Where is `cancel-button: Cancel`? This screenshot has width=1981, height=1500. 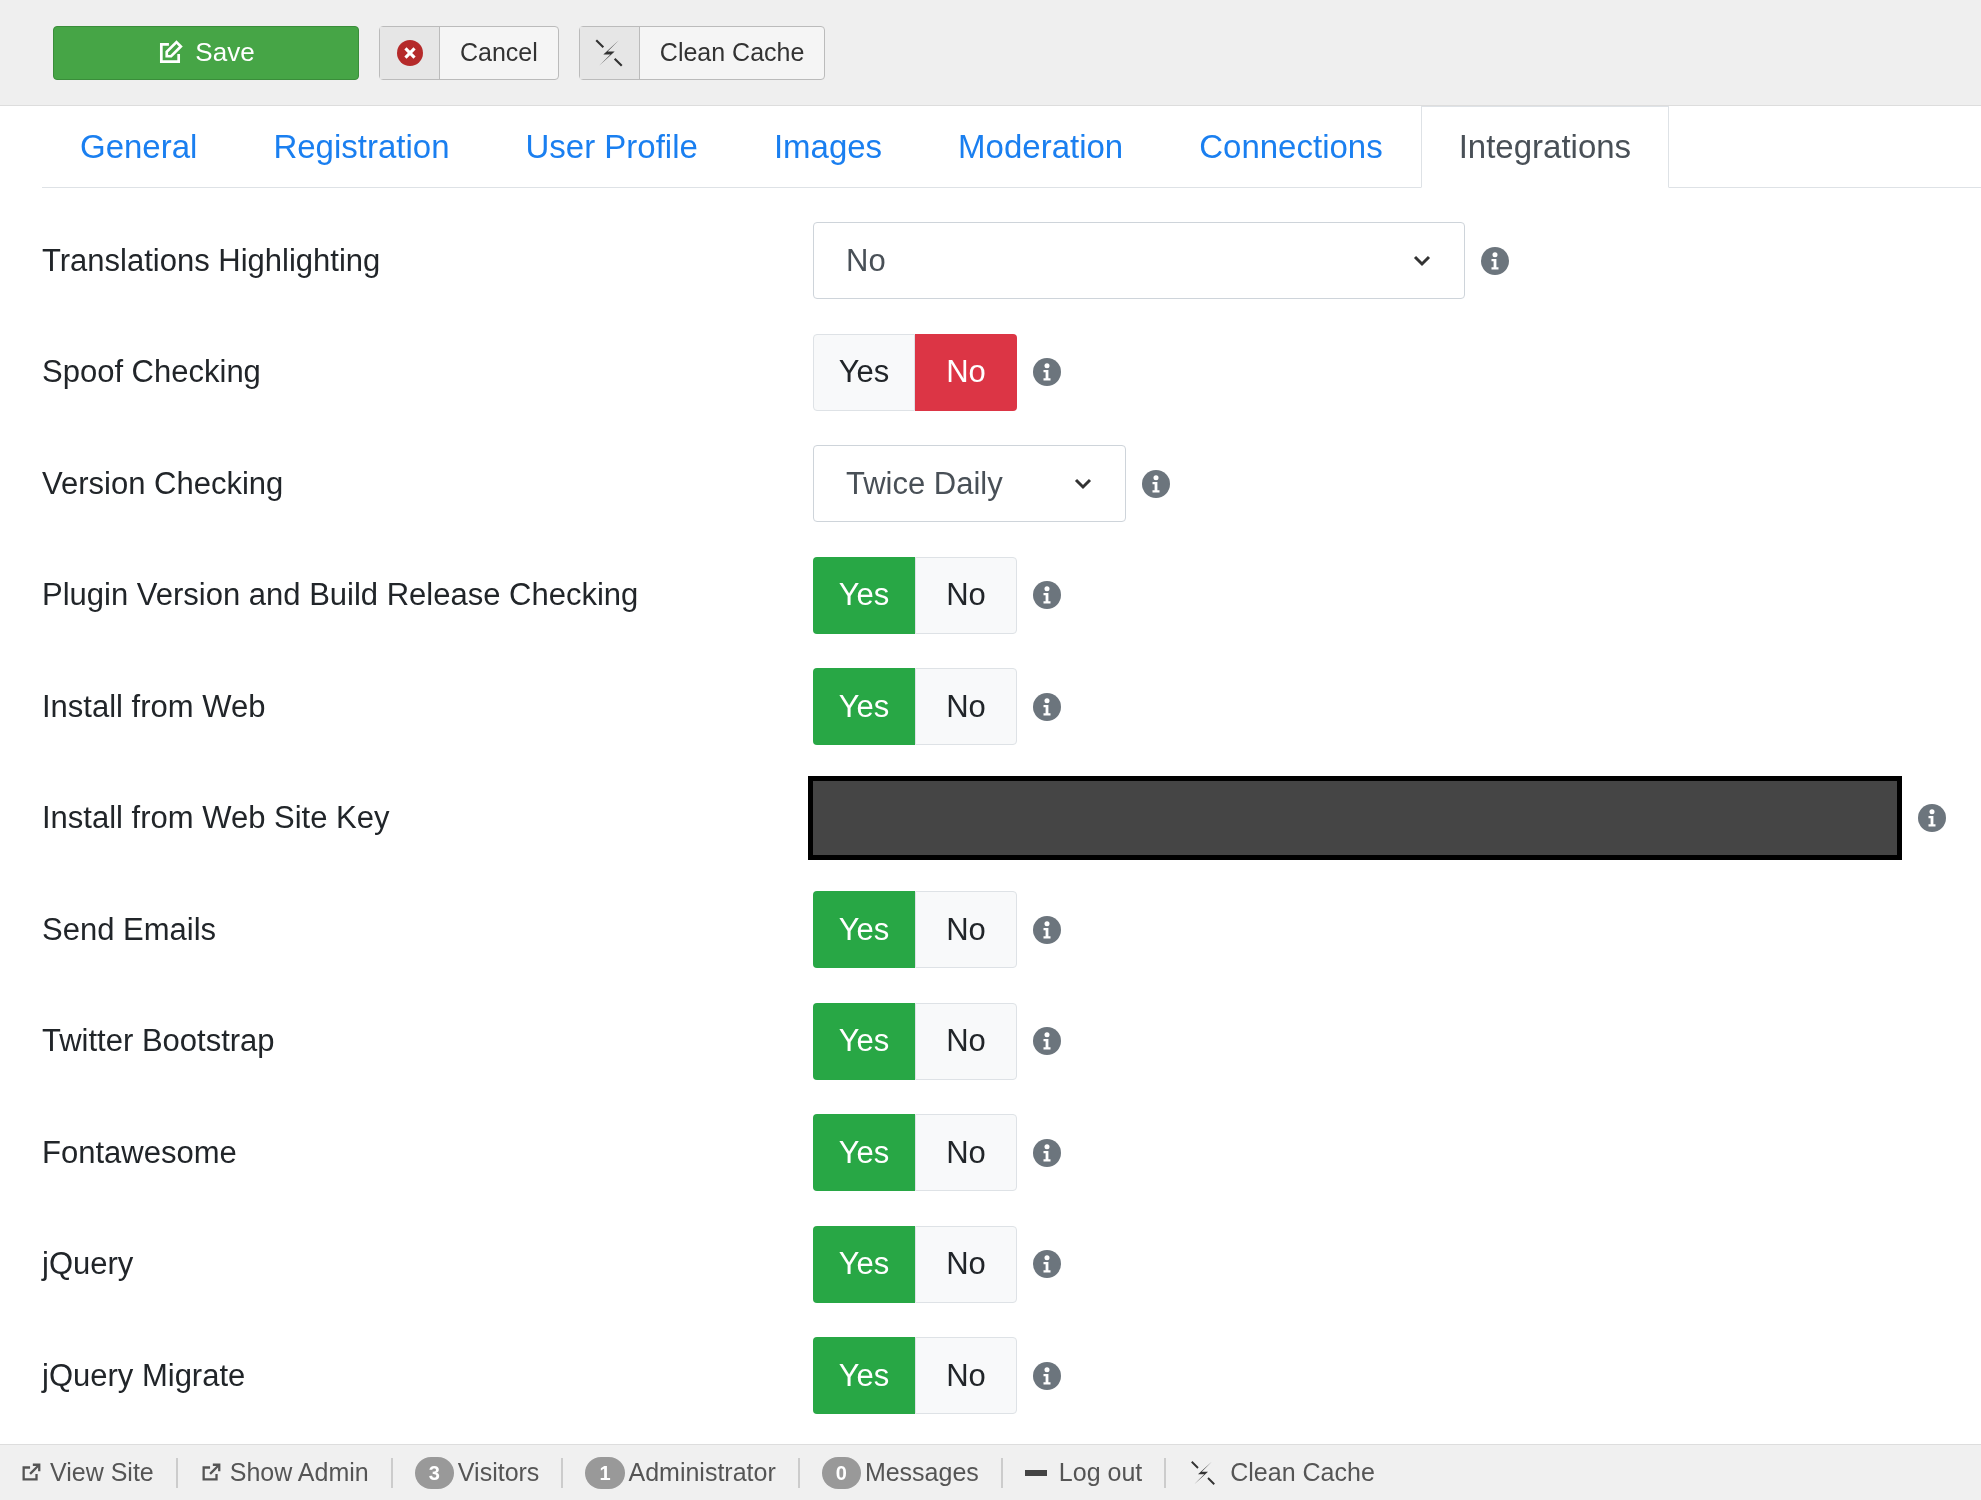
cancel-button: Cancel is located at coordinates (469, 52).